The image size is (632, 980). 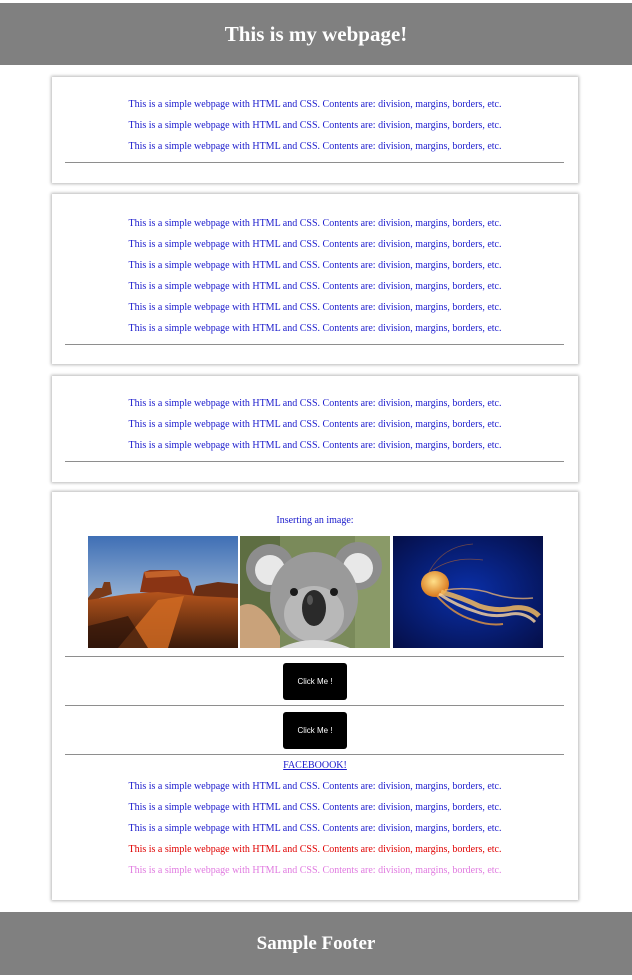 I want to click on desert-mesa-image, so click(x=163, y=592).